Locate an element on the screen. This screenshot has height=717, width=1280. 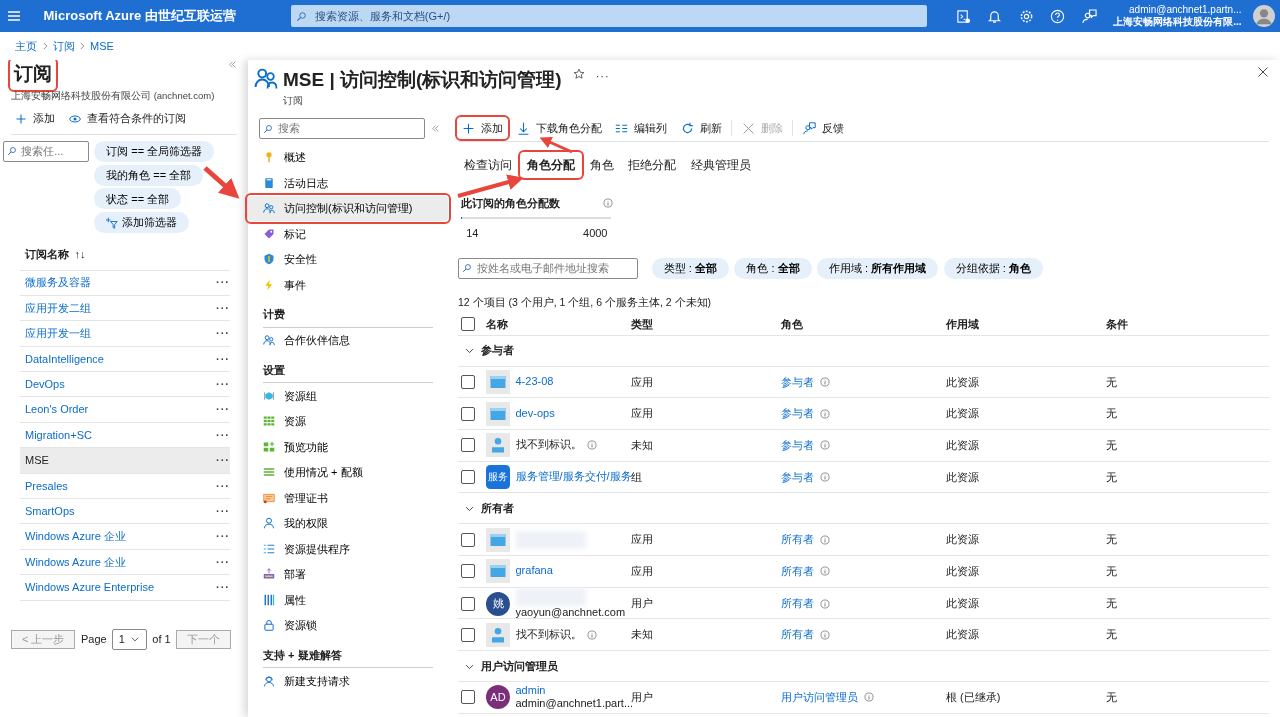
subscription-name: DevOps is located at coordinates (45, 384).